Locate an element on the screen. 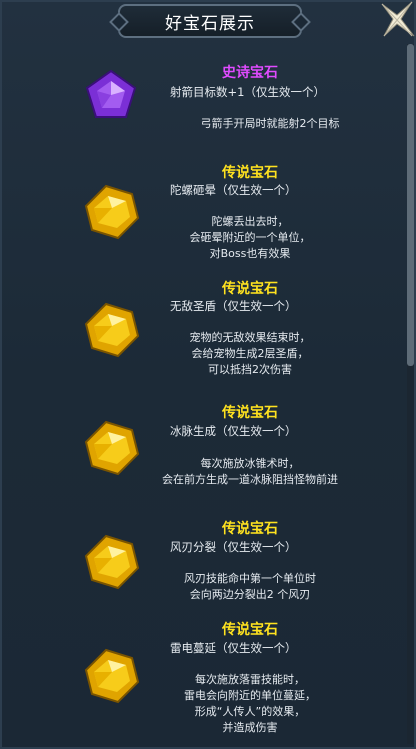 This screenshot has height=749, width=416. list-item: 史诗宝石 射箭目标数+1（仅生效一个） 弓箭手开局时就能射2个目标 is located at coordinates (202, 103).